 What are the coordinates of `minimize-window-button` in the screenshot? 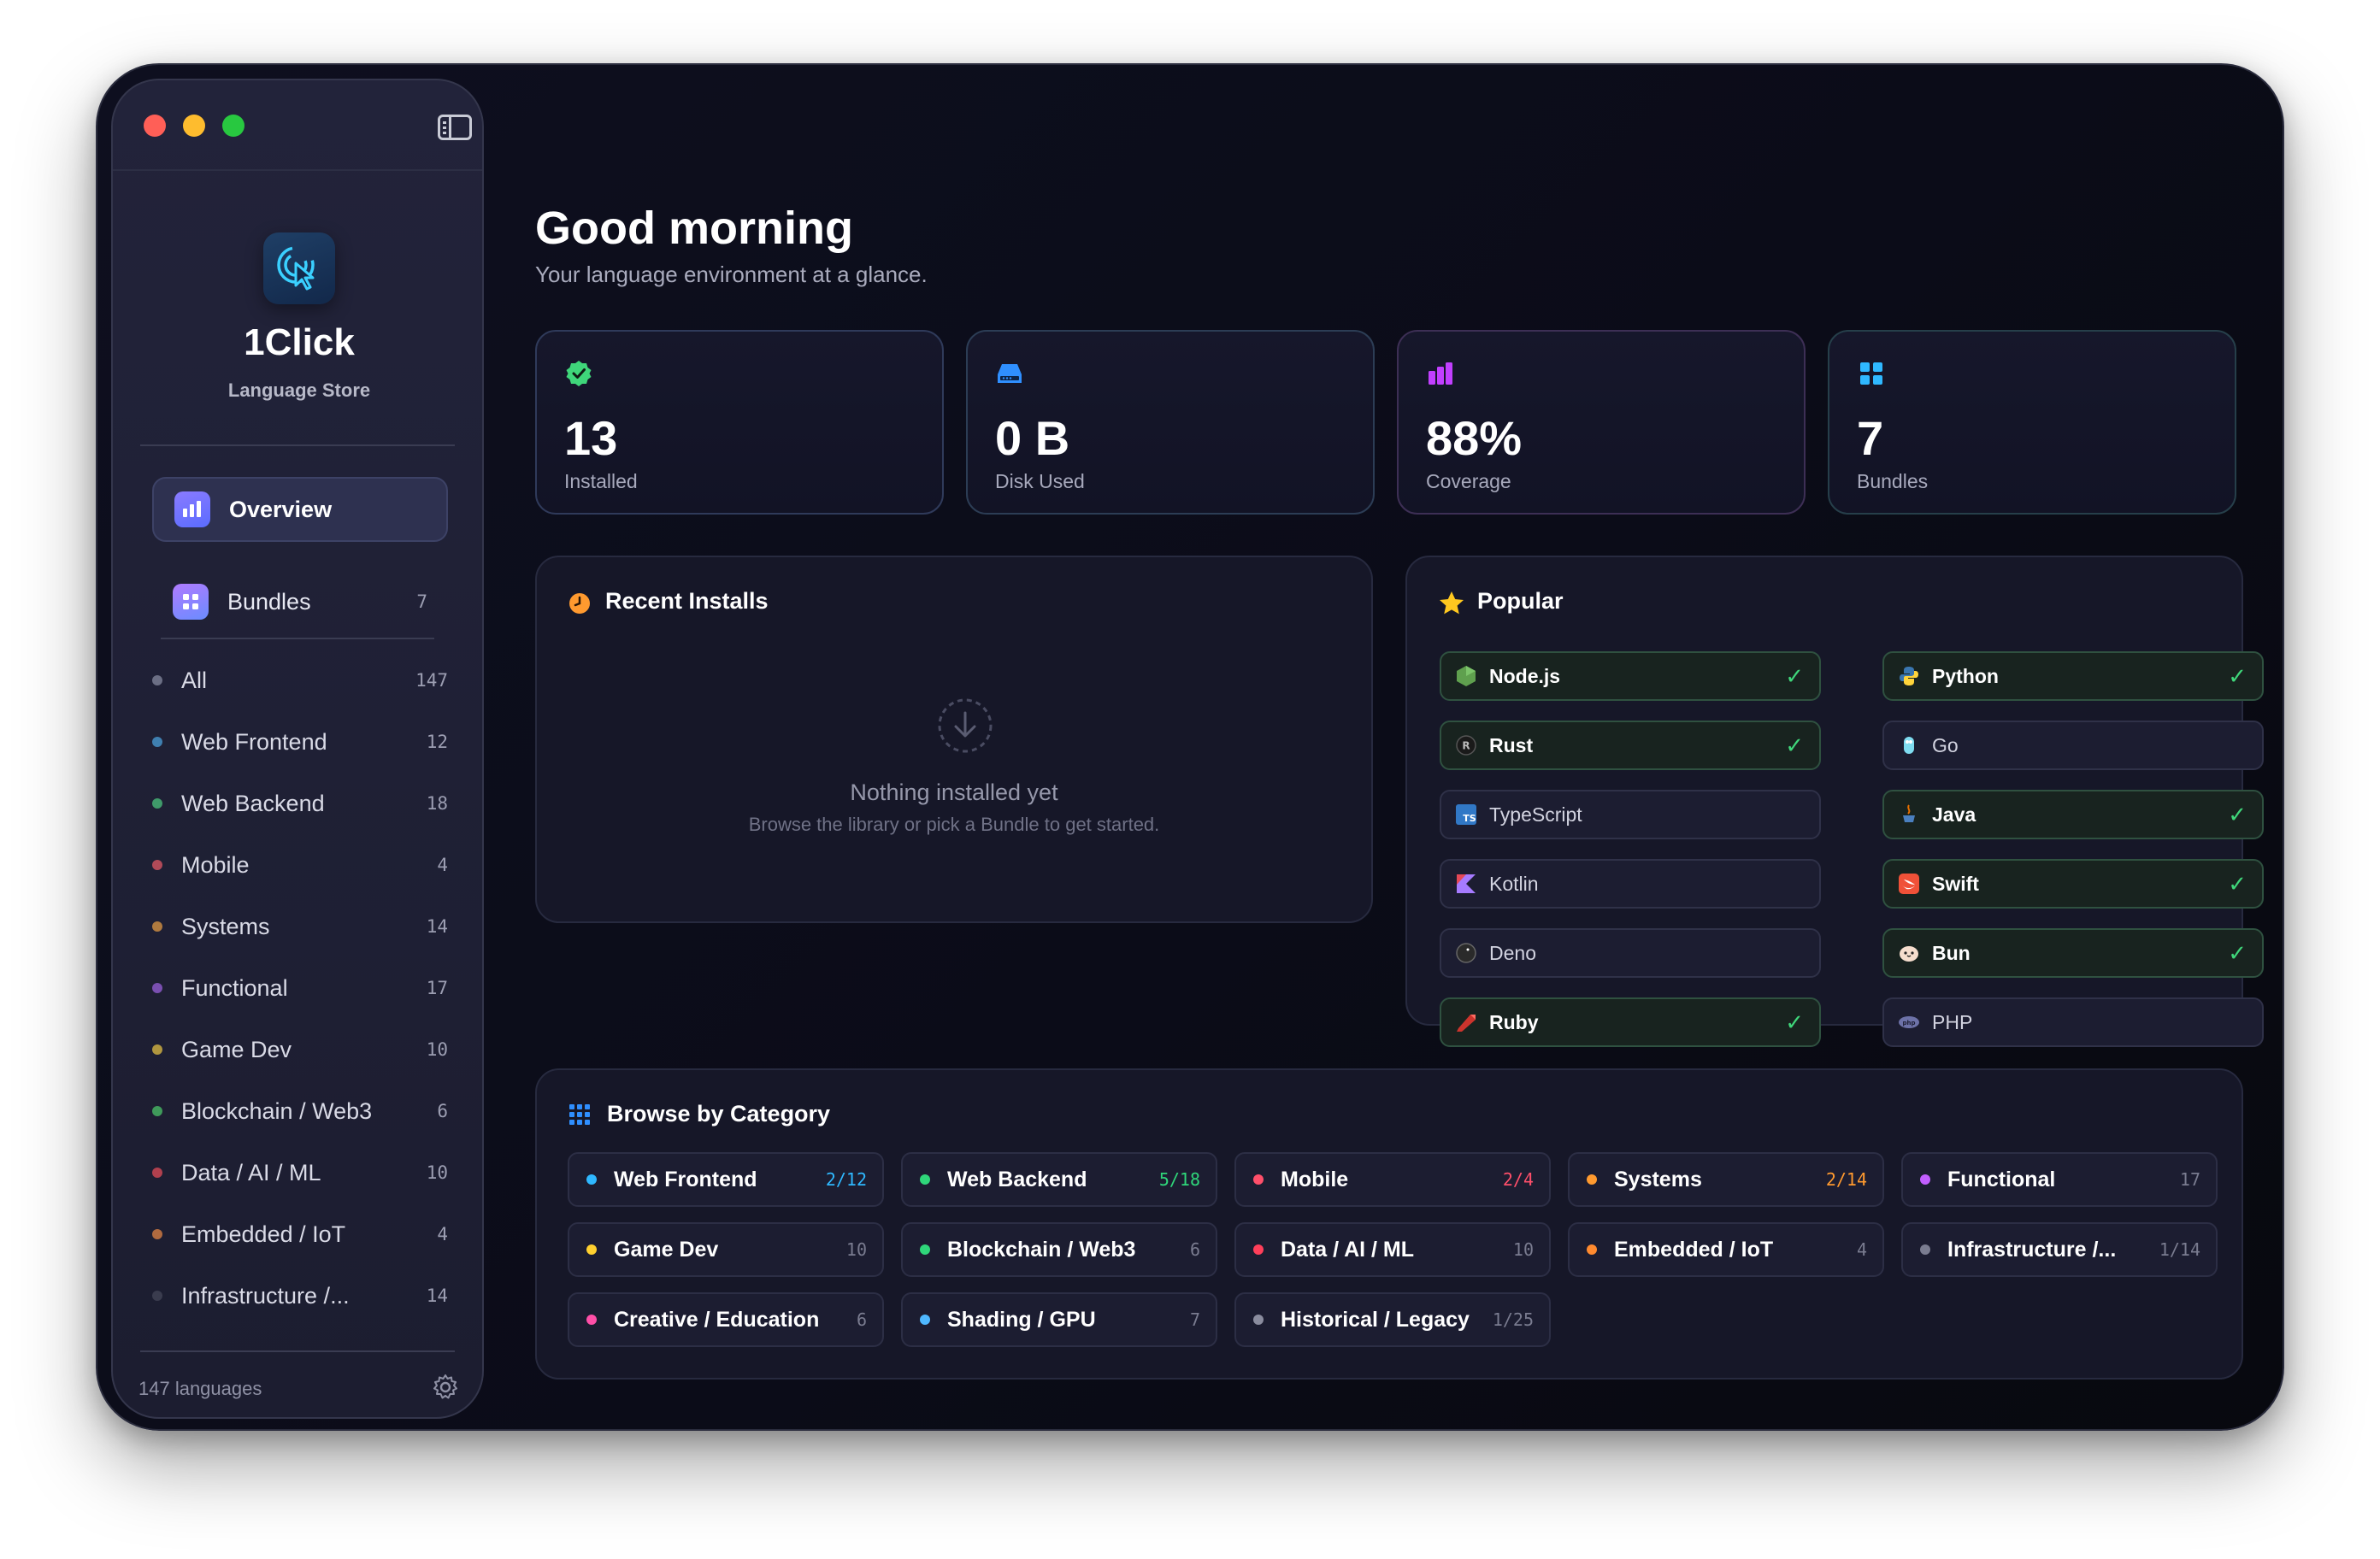 It's located at (194, 126).